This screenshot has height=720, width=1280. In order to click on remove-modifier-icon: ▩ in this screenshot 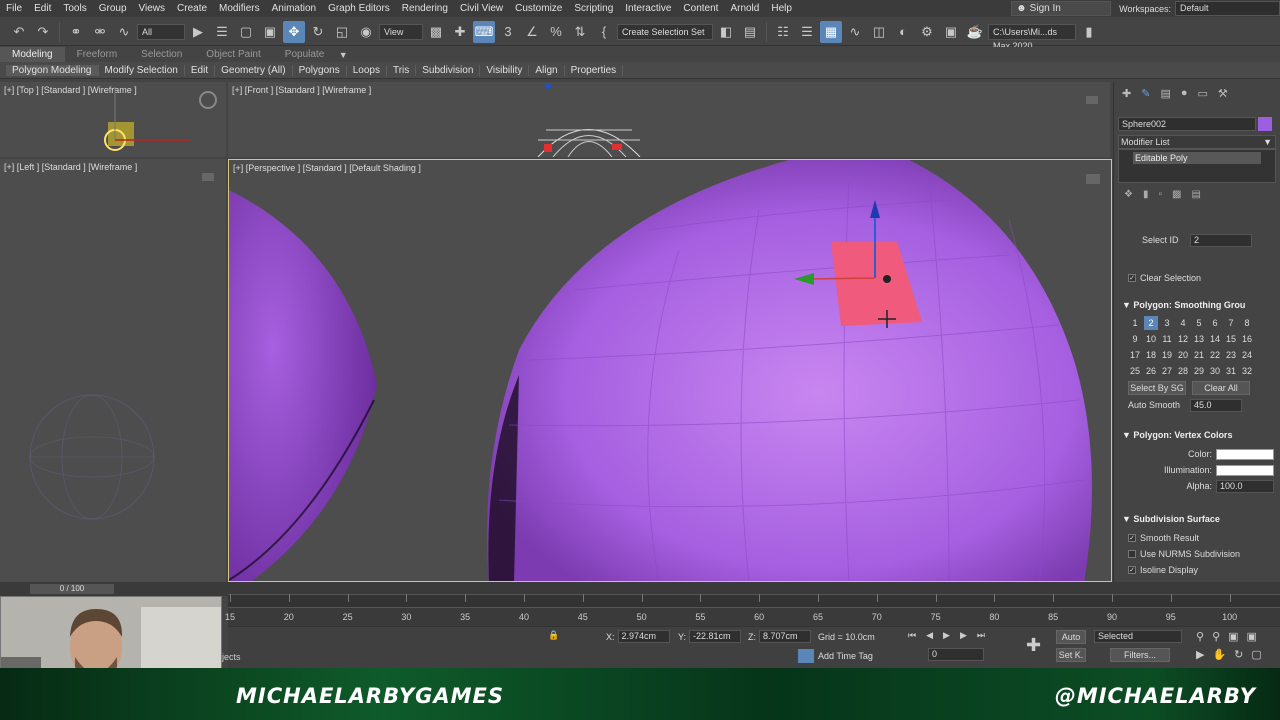, I will do `click(1176, 194)`.